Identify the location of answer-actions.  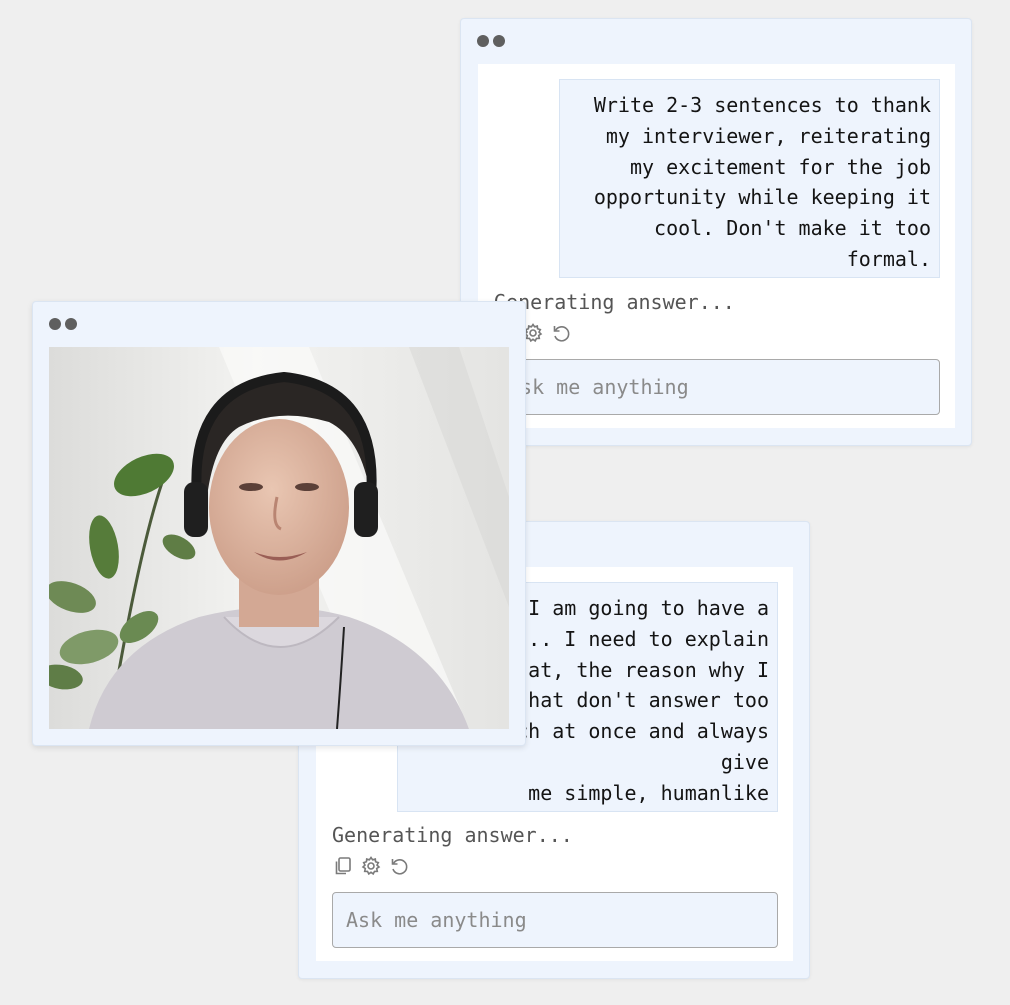
(371, 866).